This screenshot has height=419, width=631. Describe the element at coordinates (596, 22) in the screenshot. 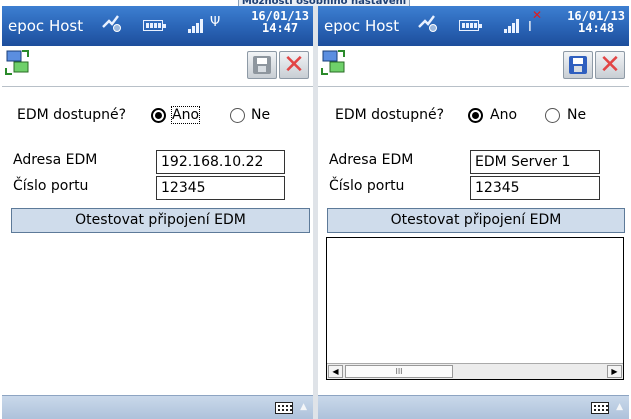

I see `clock: 16/01/13 14:48` at that location.